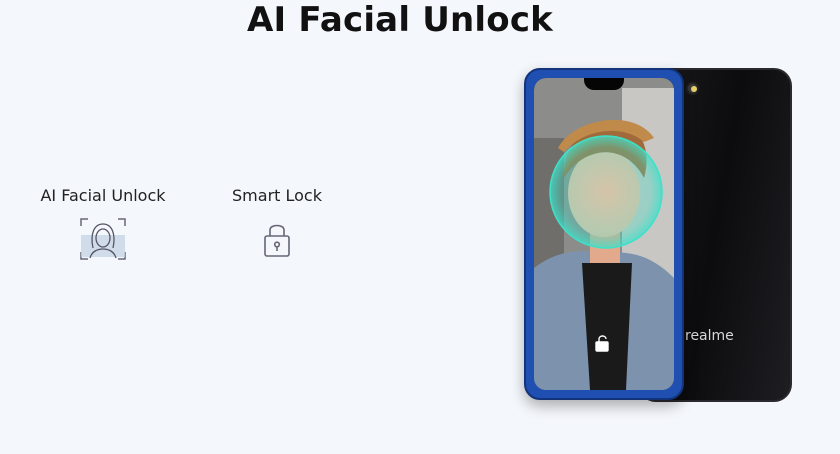  I want to click on lockscreen-photo, so click(604, 234).